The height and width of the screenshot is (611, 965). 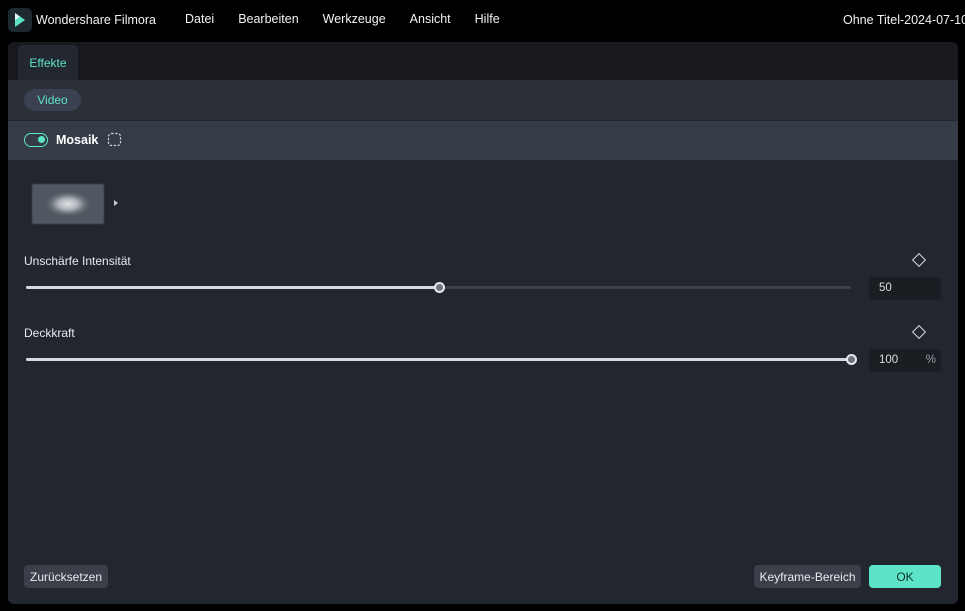 I want to click on menu-datei: Datei, so click(x=199, y=19).